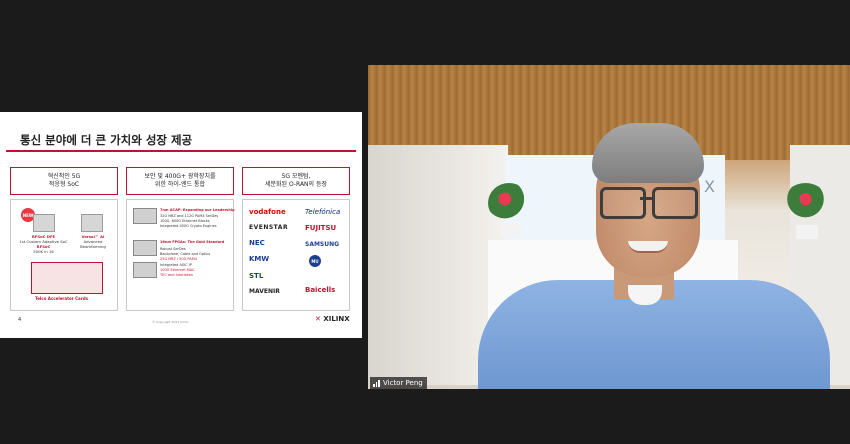  I want to click on mouth, so click(648, 247).